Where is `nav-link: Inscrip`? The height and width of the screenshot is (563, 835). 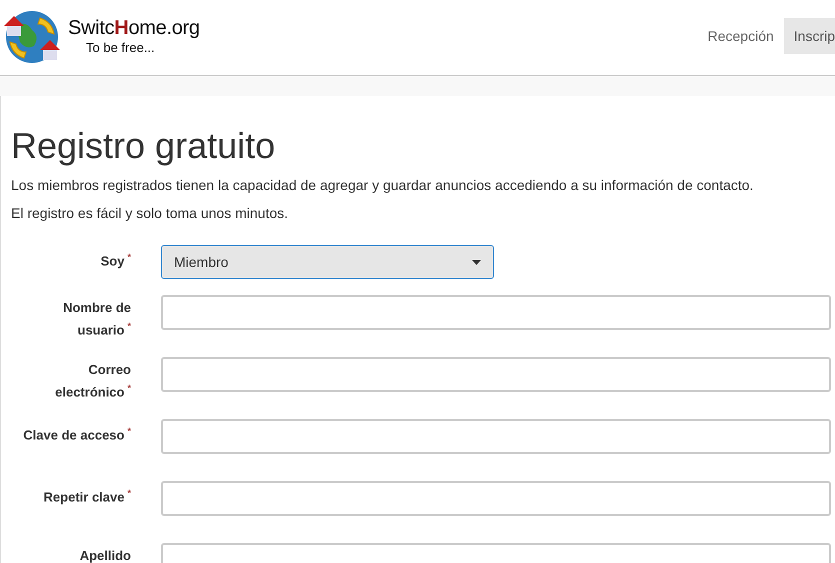 nav-link: Inscrip is located at coordinates (809, 36).